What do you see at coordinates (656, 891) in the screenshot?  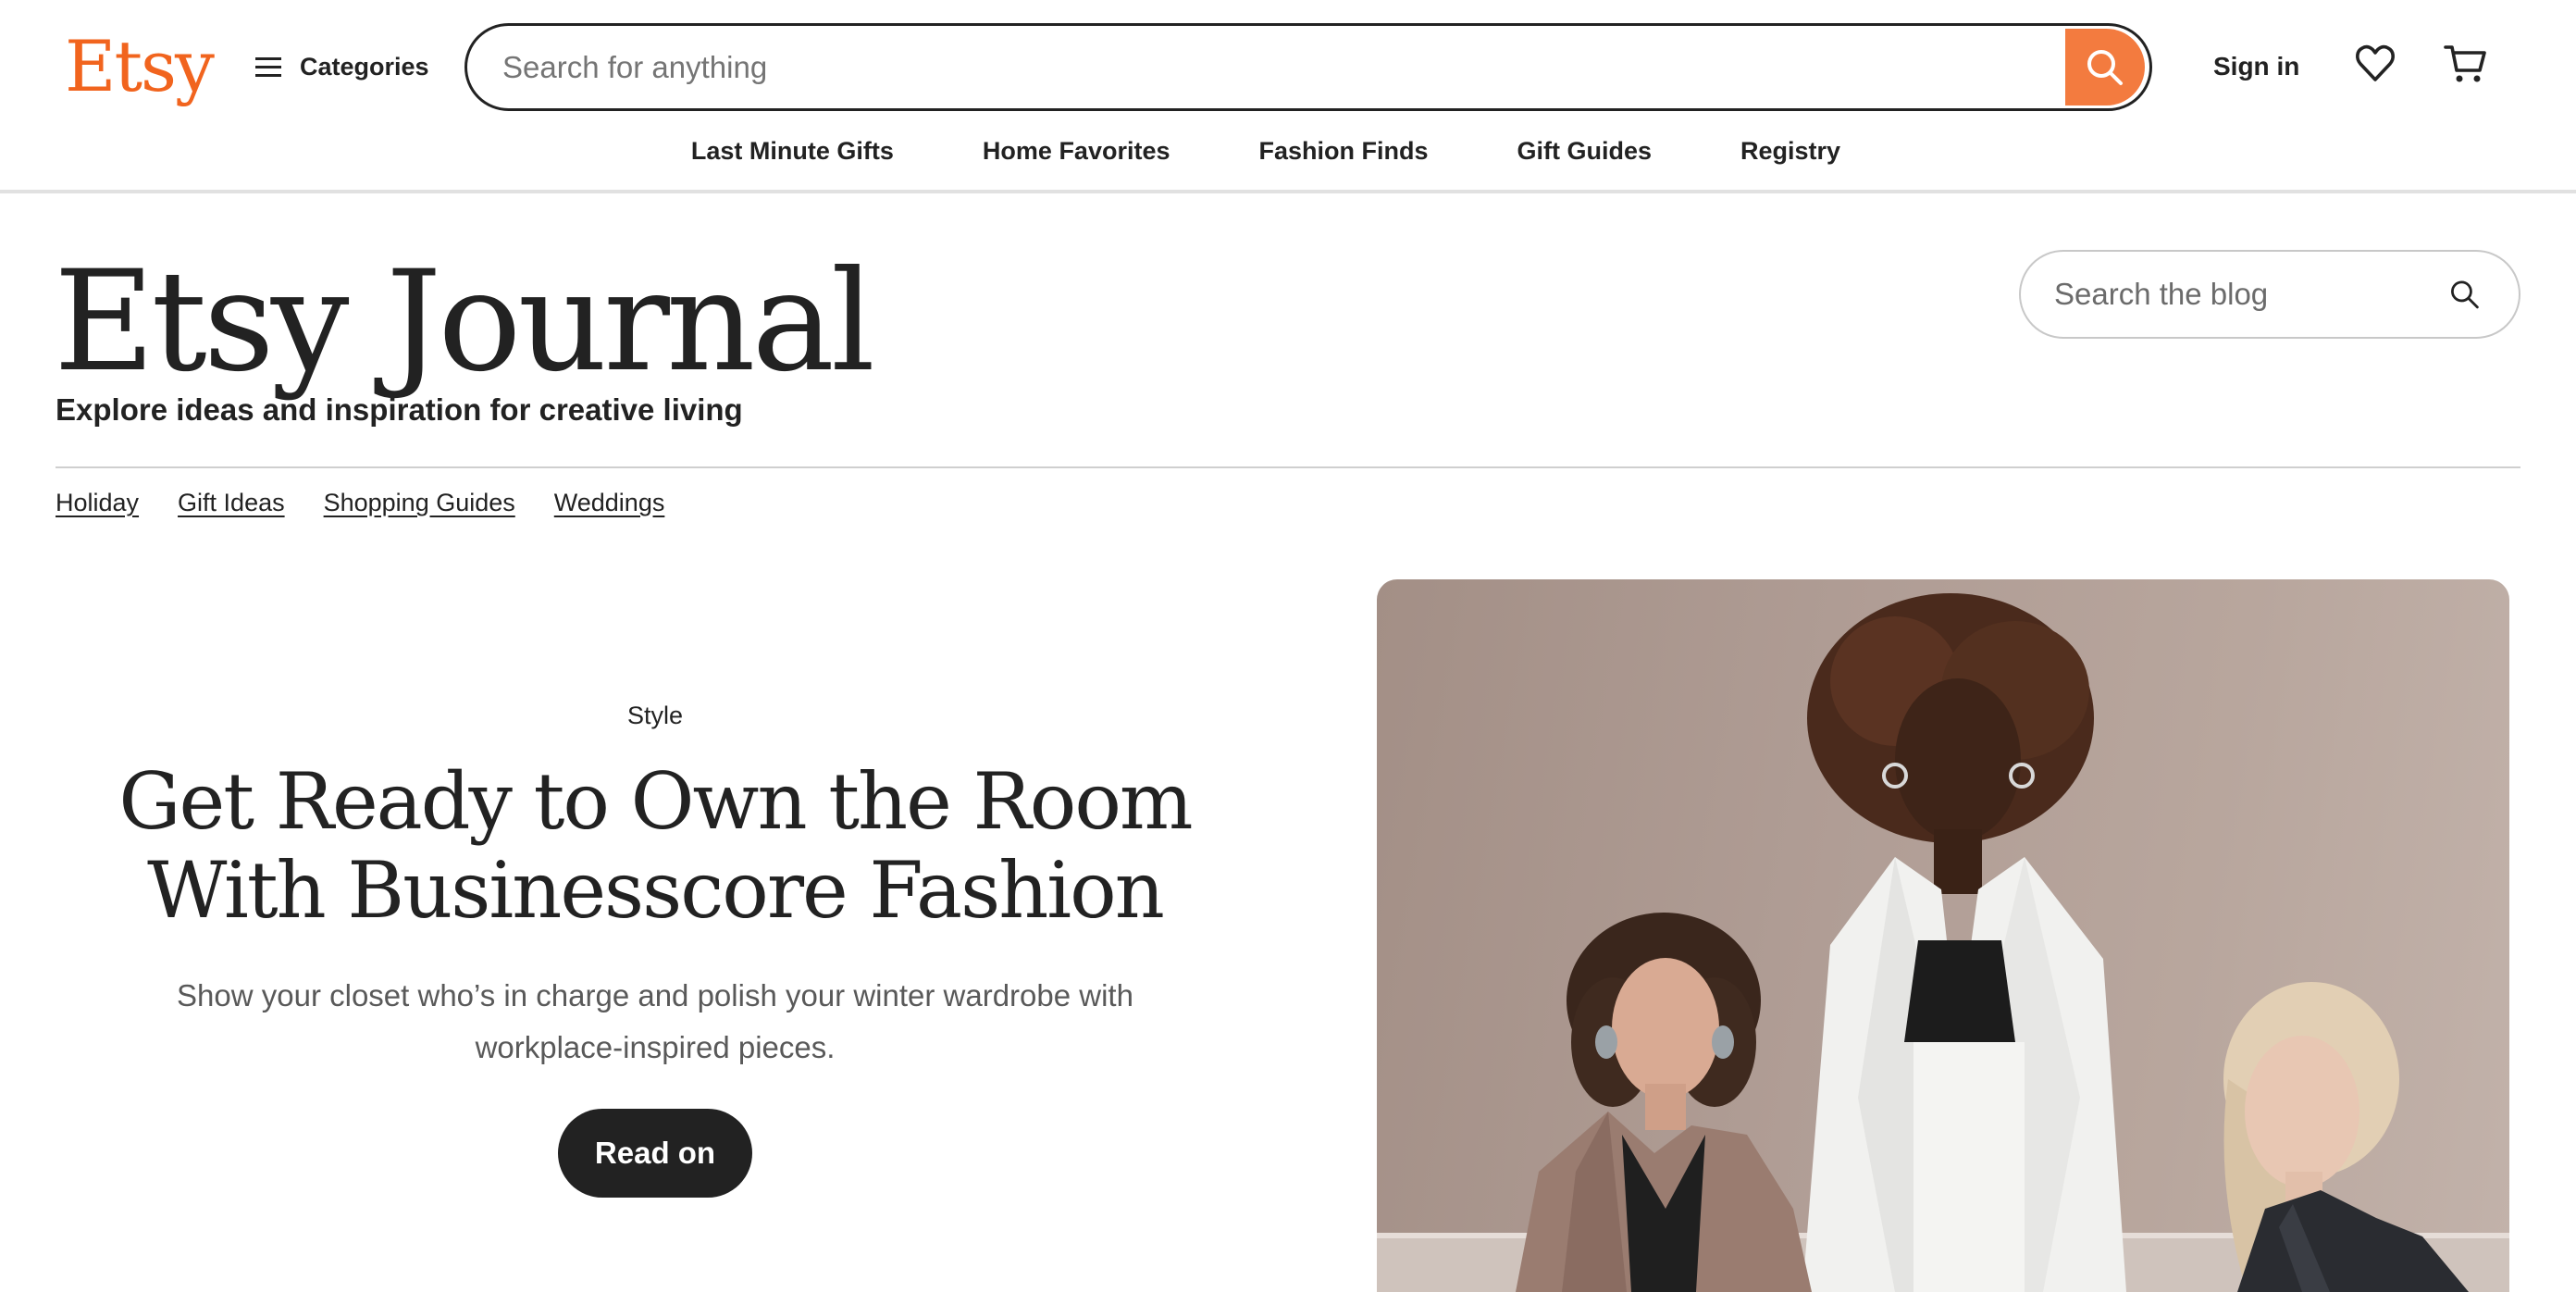 I see `article-title-line-2: With Businesscore Fashion` at bounding box center [656, 891].